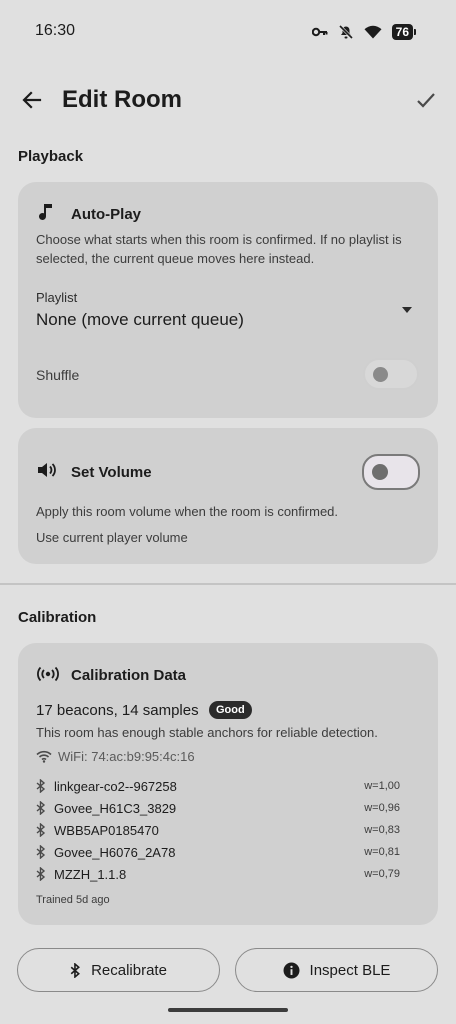 Image resolution: width=456 pixels, height=1024 pixels. I want to click on page-title: Edit Room, so click(122, 99).